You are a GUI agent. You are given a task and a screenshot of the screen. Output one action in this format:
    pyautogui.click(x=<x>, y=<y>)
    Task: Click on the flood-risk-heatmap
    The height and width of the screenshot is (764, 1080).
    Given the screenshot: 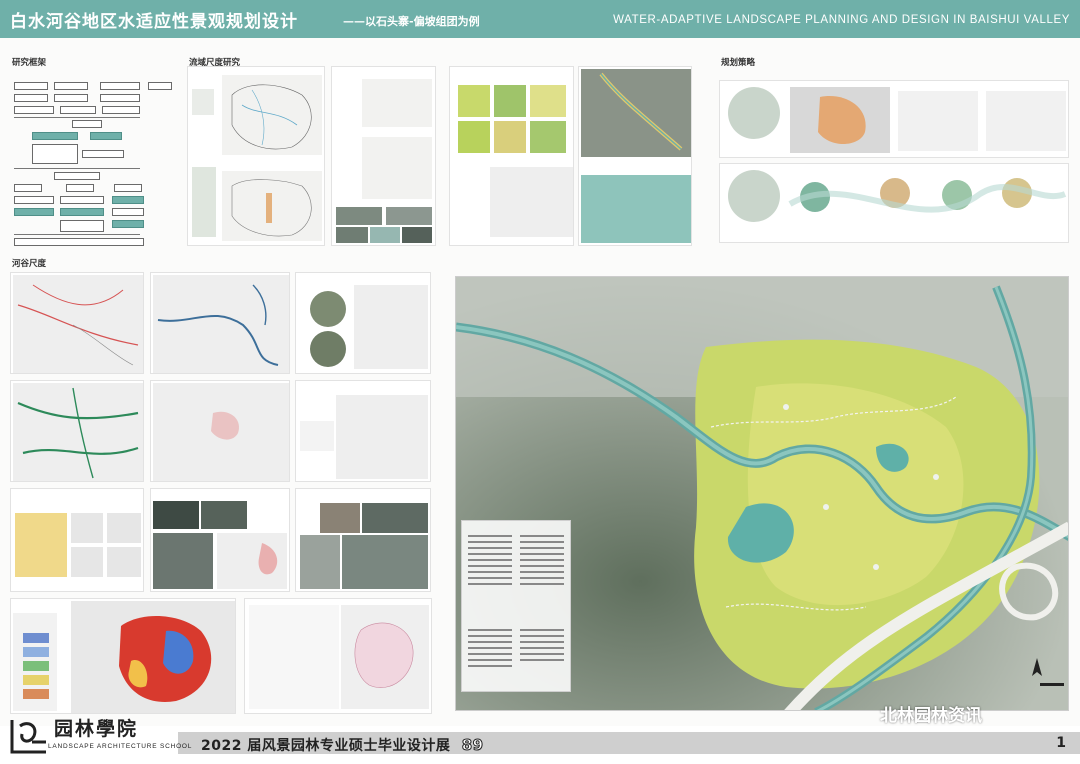 What is the action you would take?
    pyautogui.click(x=165, y=658)
    